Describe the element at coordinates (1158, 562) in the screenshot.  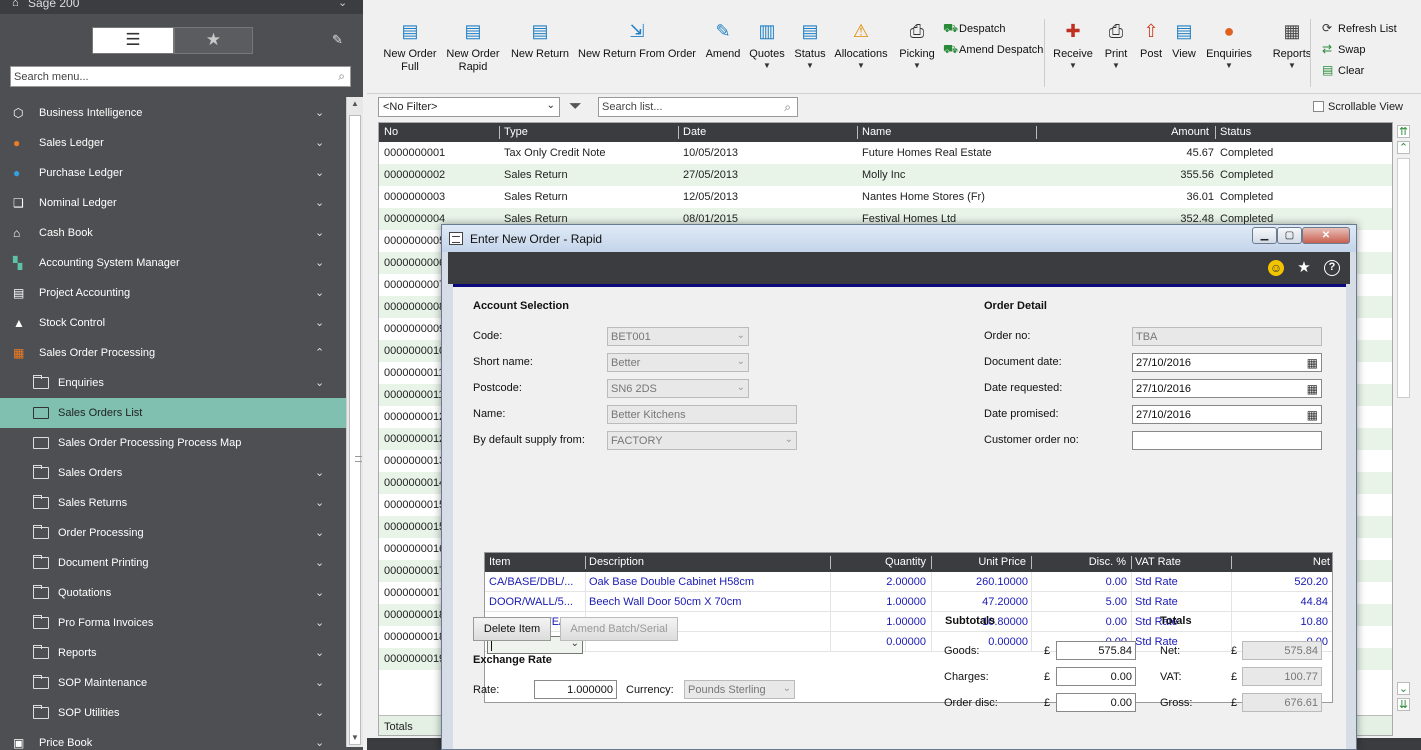
I see `line-column-header: VAT Rate` at that location.